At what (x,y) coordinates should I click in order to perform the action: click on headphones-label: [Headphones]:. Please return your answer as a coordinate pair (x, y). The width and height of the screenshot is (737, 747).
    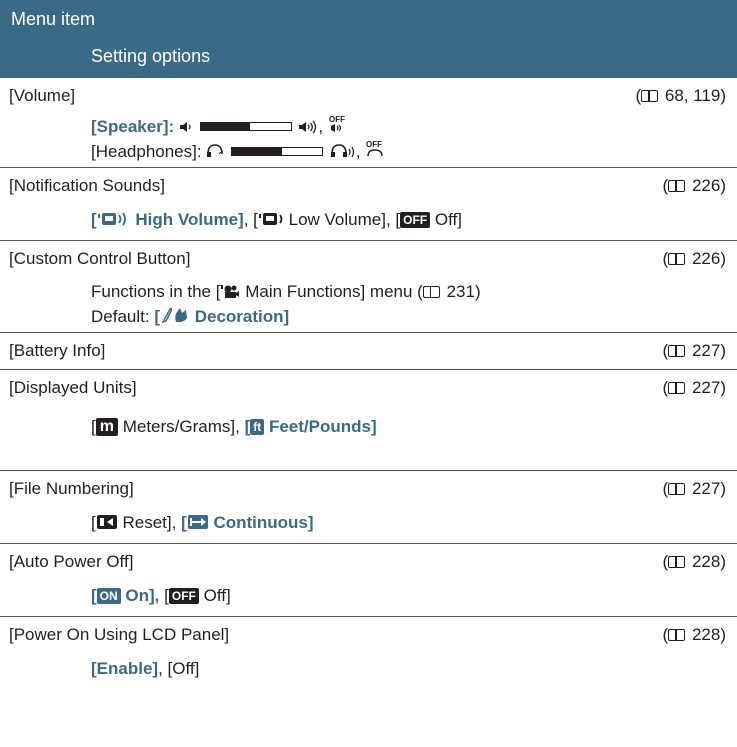
    Looking at the image, I should click on (146, 151).